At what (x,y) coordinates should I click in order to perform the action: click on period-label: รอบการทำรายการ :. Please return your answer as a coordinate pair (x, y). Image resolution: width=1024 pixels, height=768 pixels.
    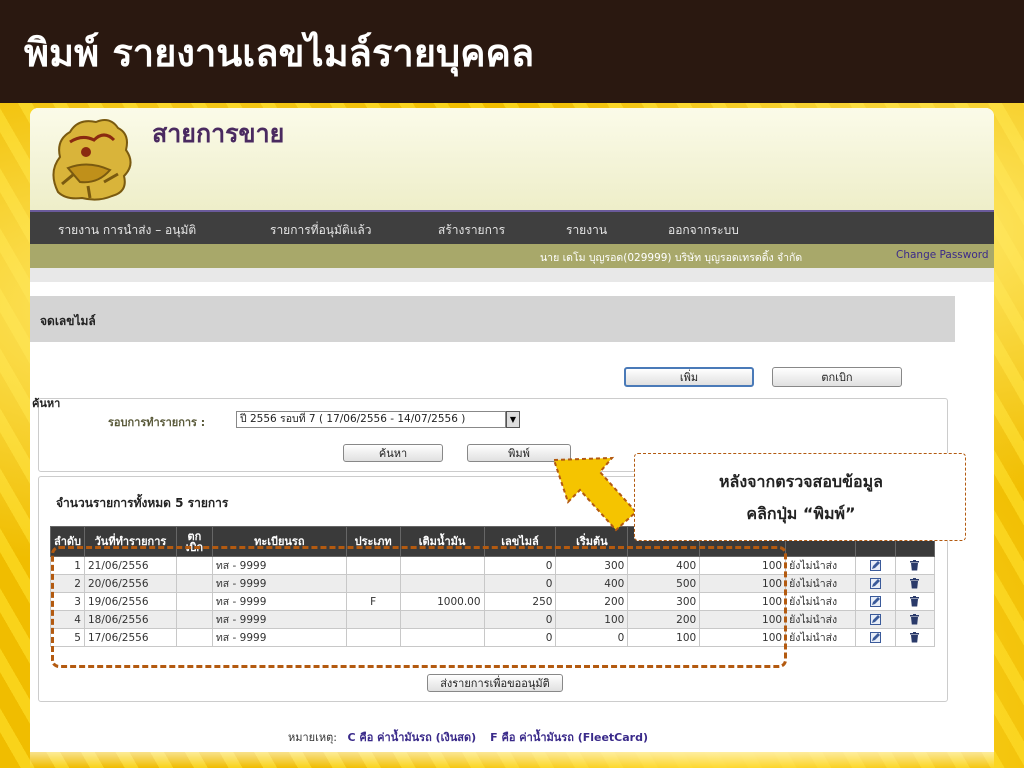
    Looking at the image, I should click on (157, 422).